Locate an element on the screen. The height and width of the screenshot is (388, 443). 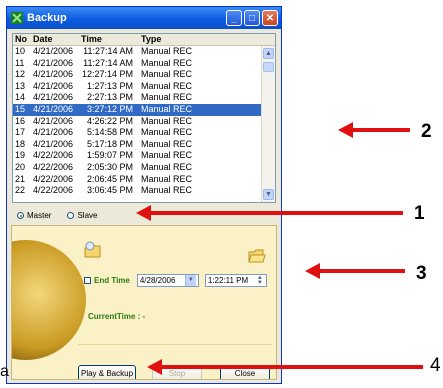
slave-radio: Slave is located at coordinates (82, 215).